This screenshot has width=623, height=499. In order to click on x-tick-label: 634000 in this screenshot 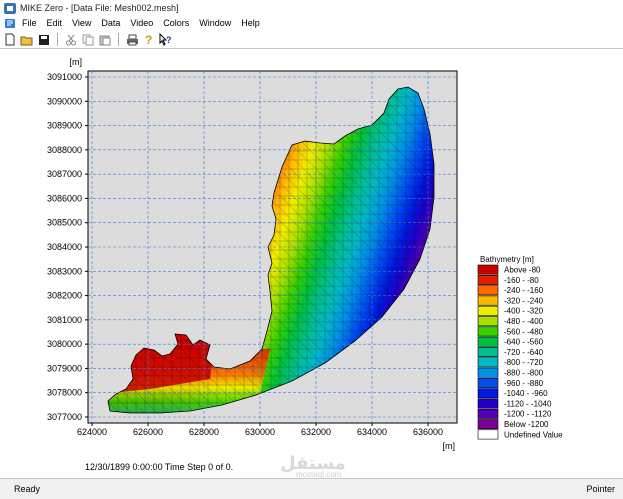, I will do `click(372, 432)`.